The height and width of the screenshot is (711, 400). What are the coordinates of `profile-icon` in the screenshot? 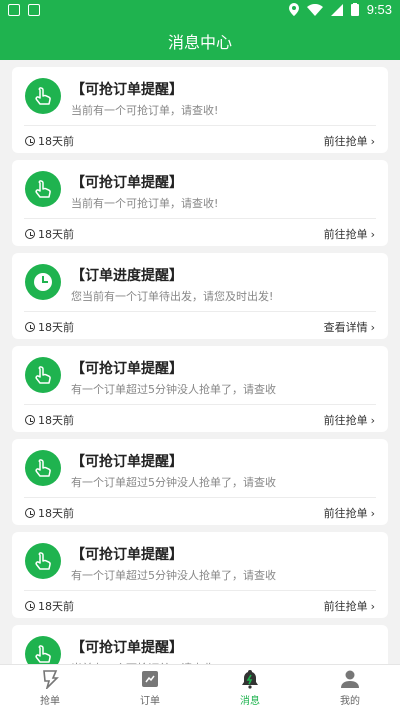 It's located at (350, 679).